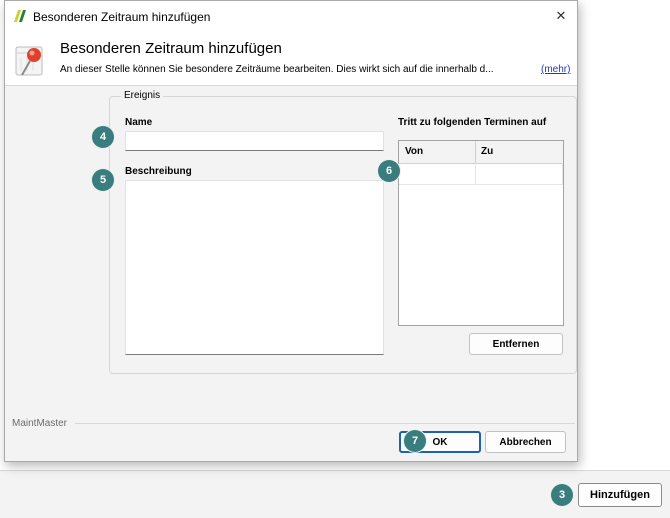 The image size is (670, 518). What do you see at coordinates (437, 174) in the screenshot?
I see `list-cell-from` at bounding box center [437, 174].